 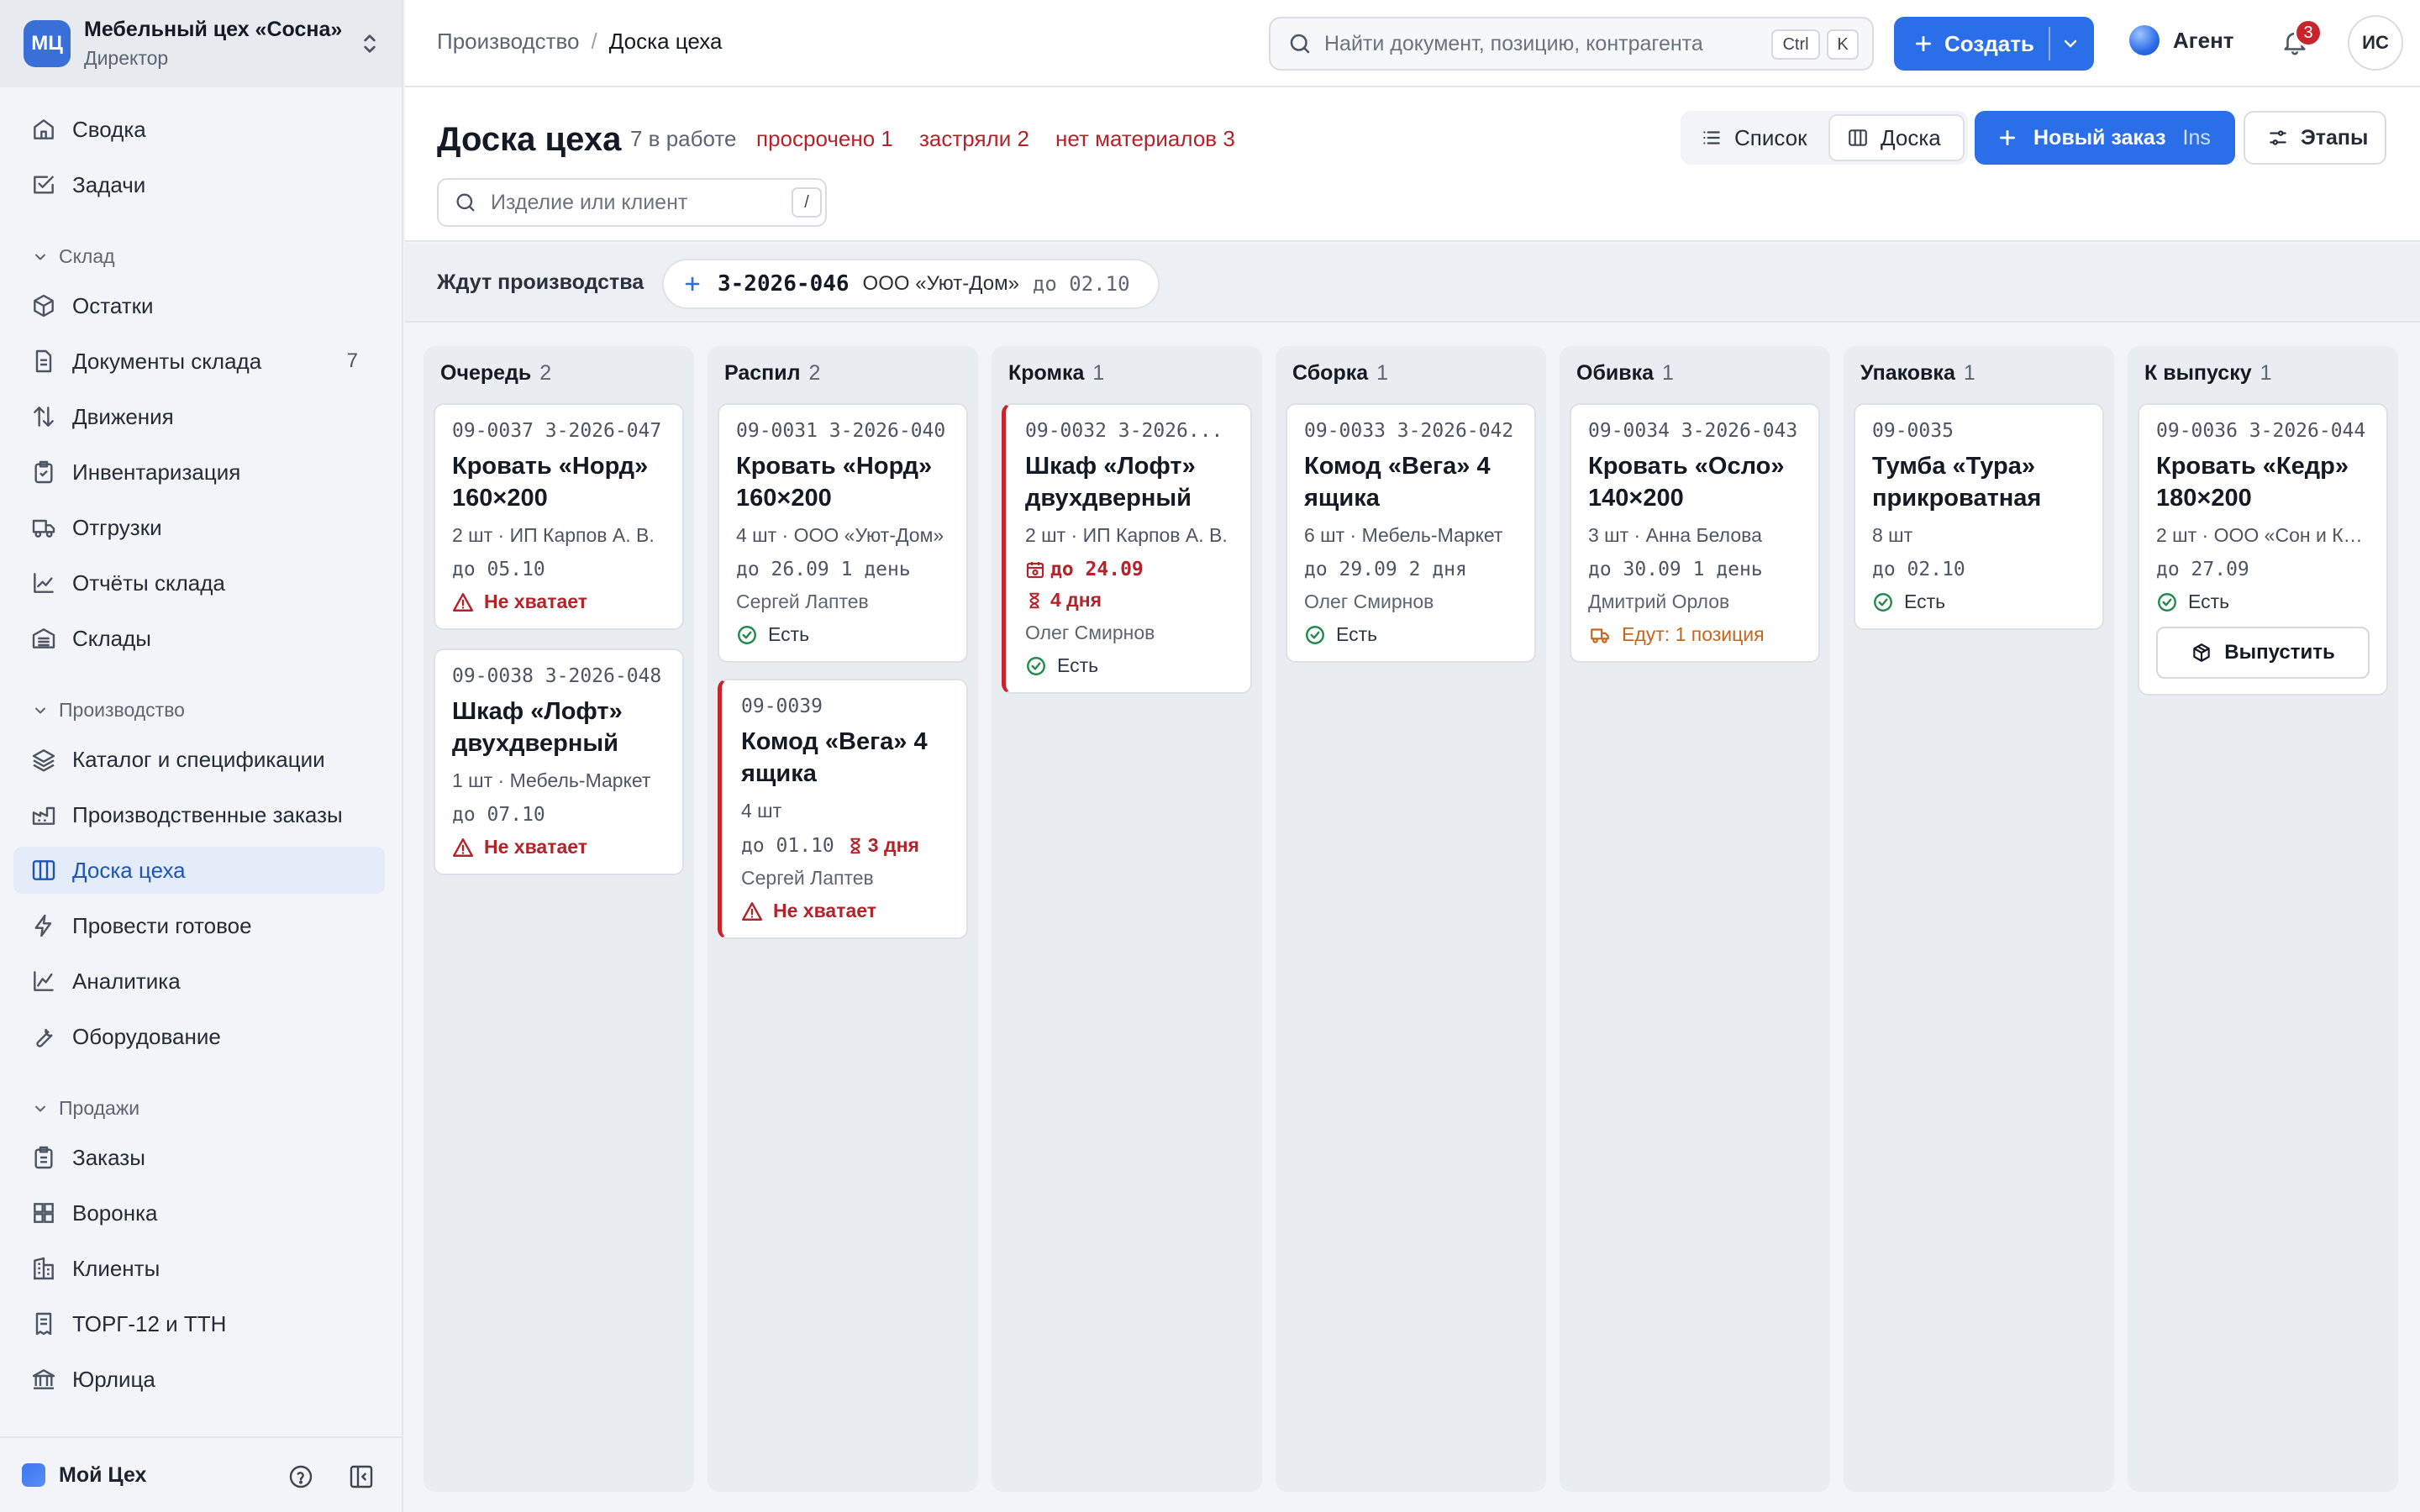 What do you see at coordinates (2278, 137) in the screenshot?
I see `sliders-icon` at bounding box center [2278, 137].